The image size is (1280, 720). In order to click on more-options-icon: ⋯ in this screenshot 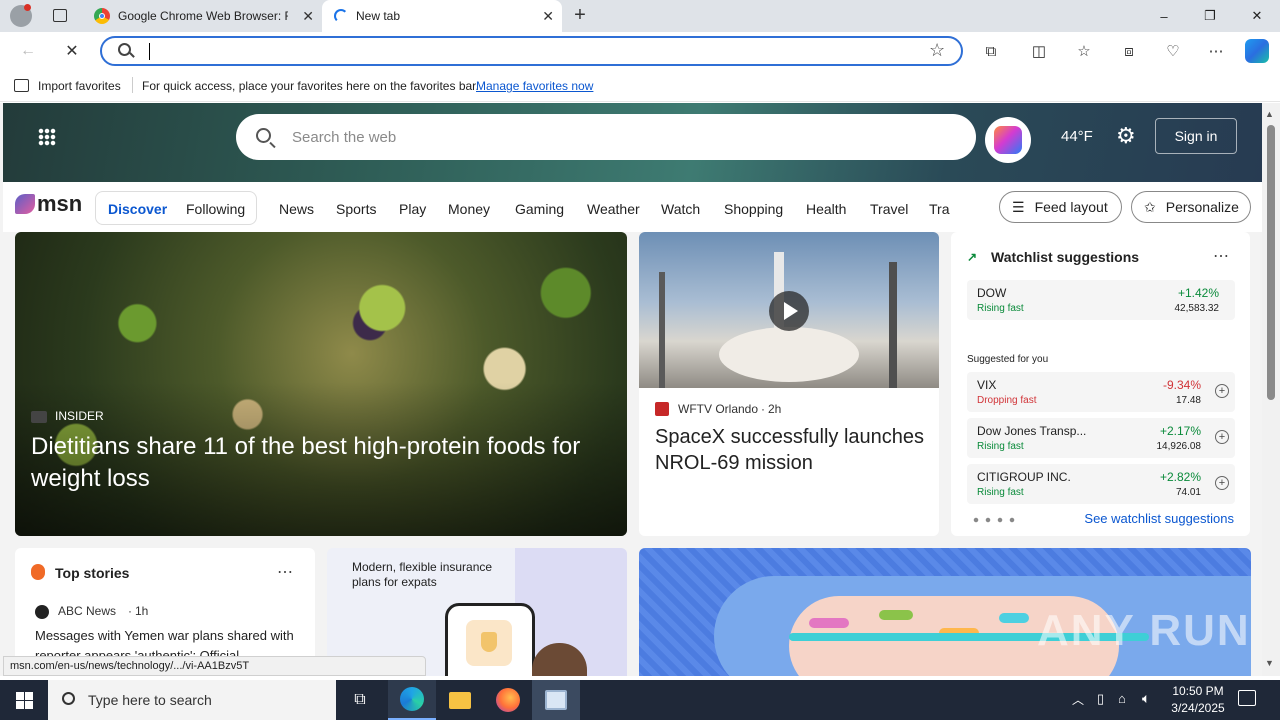, I will do `click(1216, 51)`.